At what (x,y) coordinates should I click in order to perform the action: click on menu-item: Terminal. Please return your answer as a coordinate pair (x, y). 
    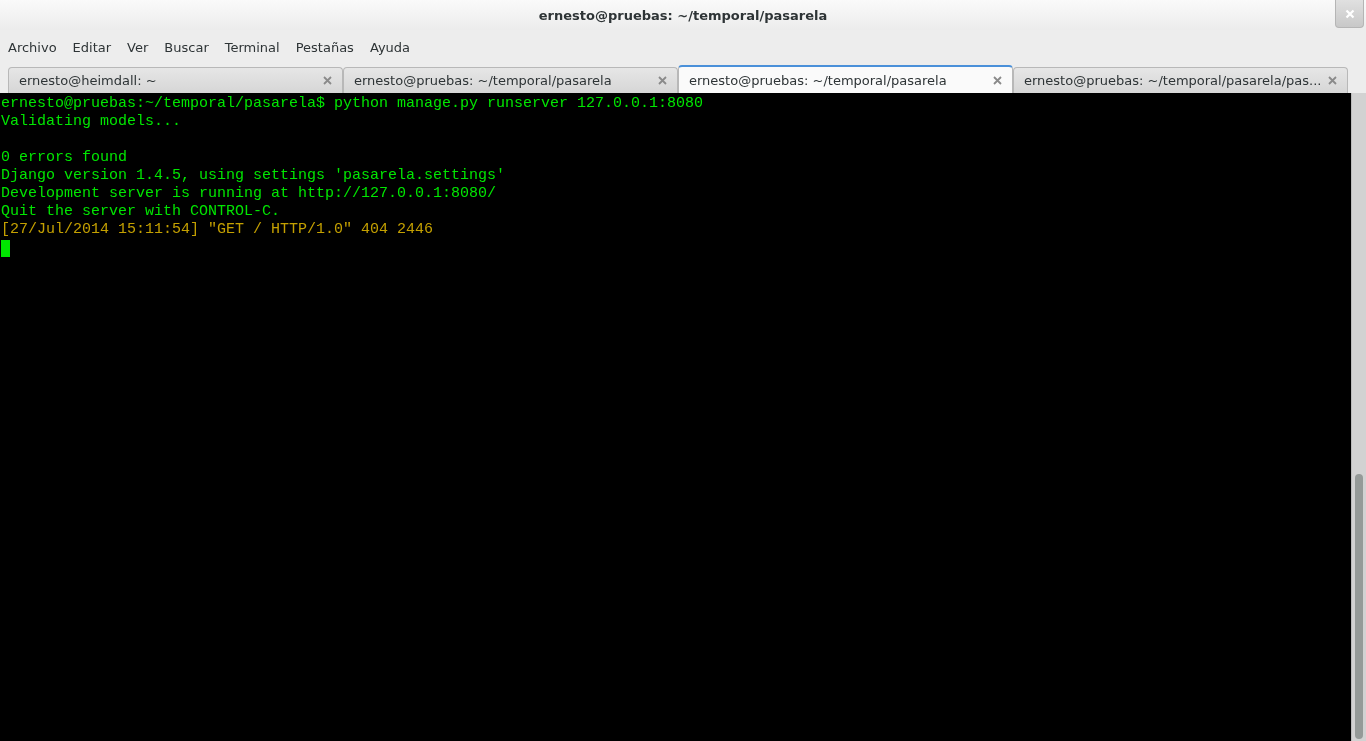
    Looking at the image, I should click on (252, 47).